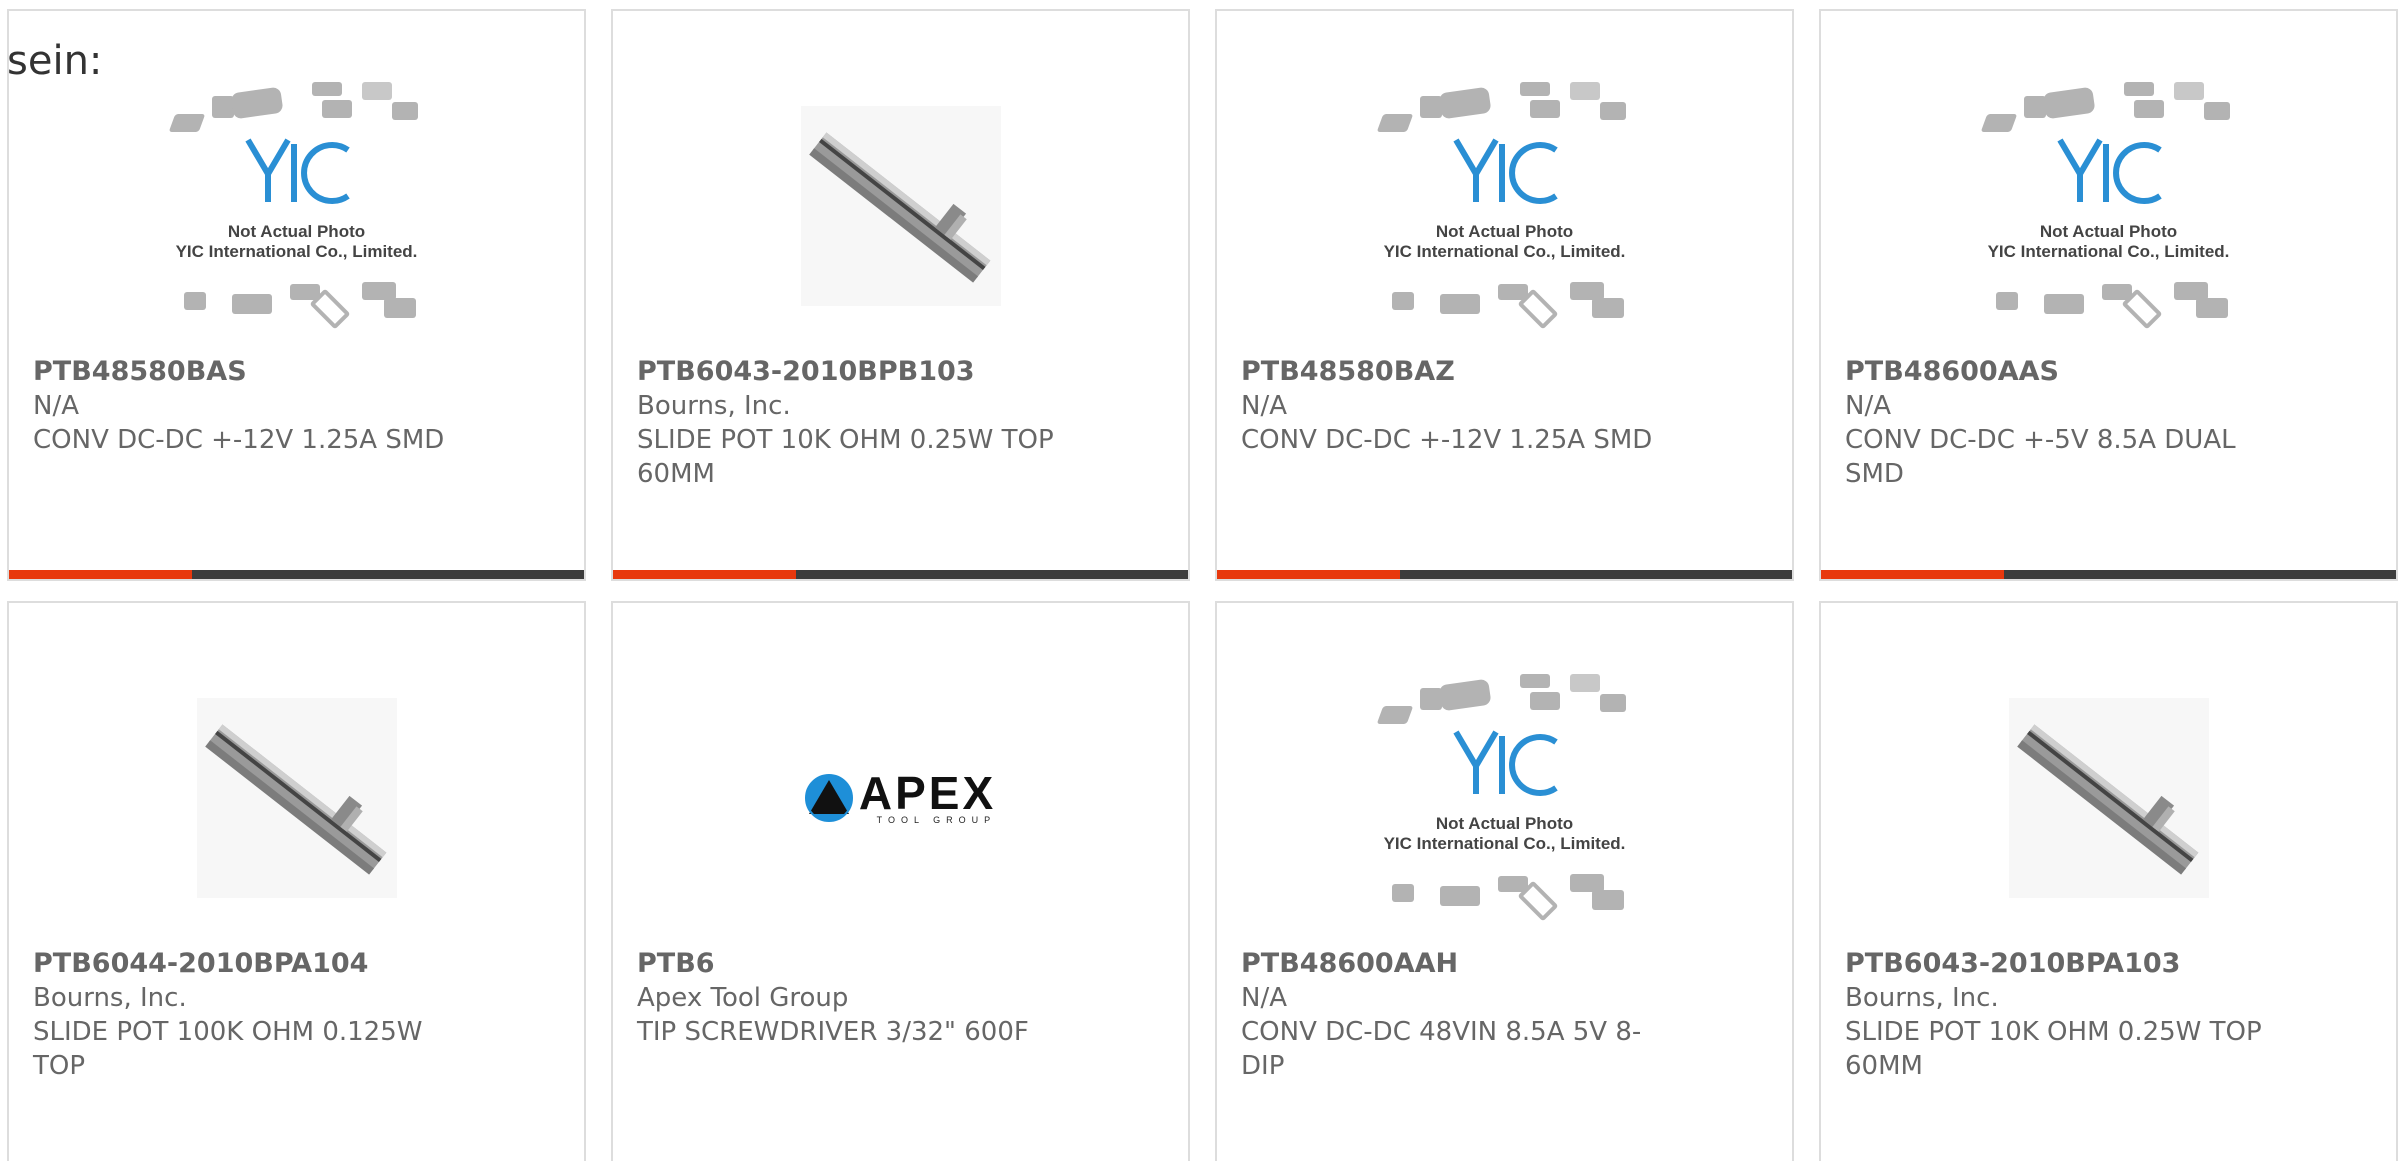 The height and width of the screenshot is (1161, 2400). Describe the element at coordinates (1456, 372) in the screenshot. I see `part-number: PTB48580BAZ` at that location.